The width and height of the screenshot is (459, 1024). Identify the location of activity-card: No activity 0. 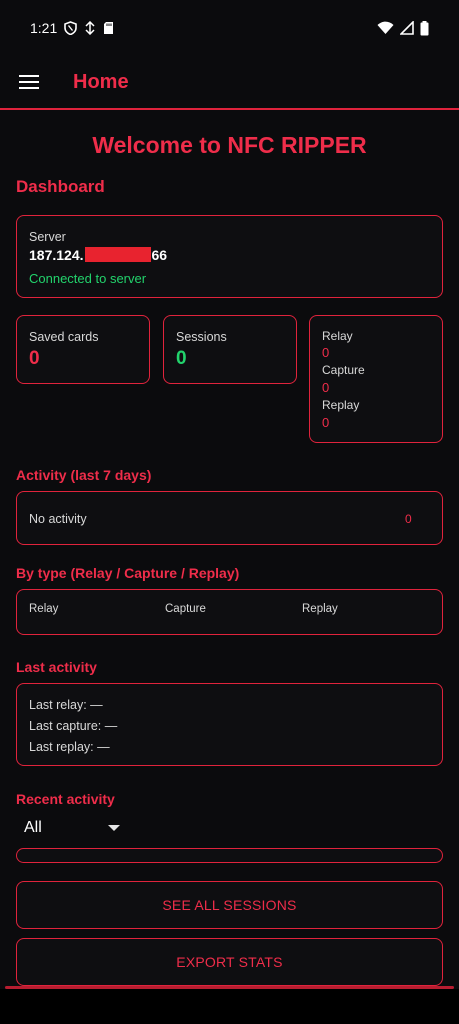
(229, 518).